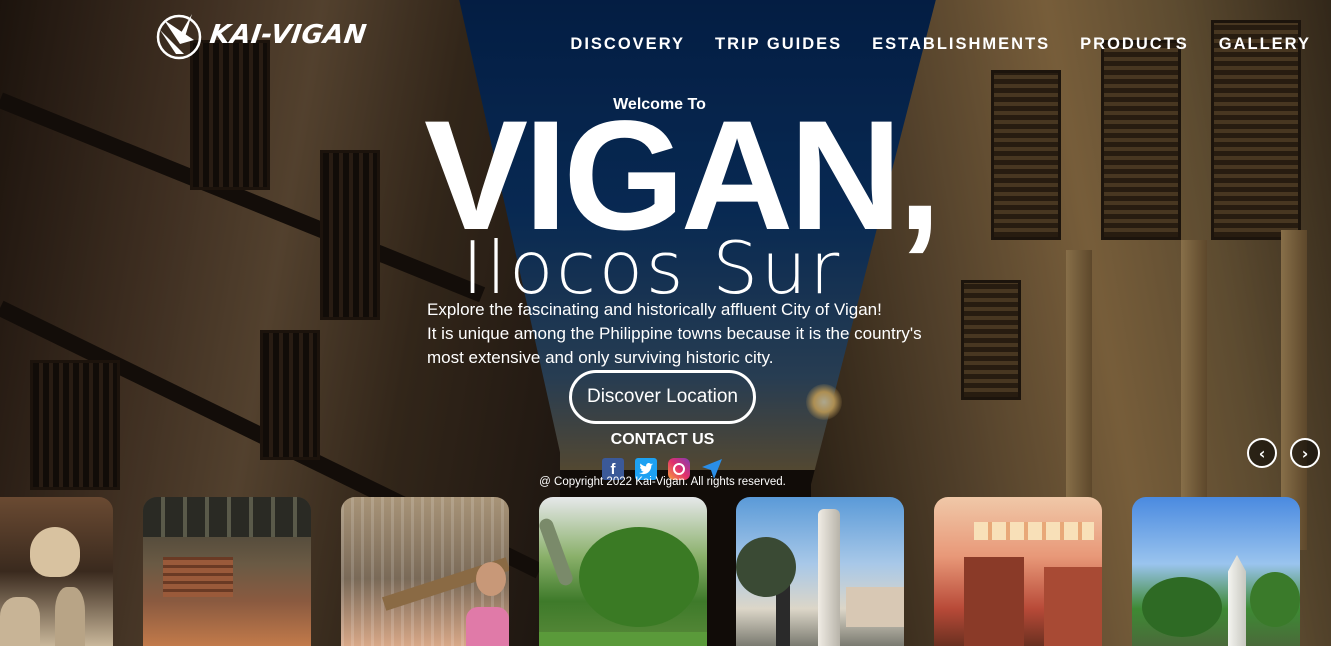 This screenshot has height=646, width=1331. I want to click on nav-discovery: DISCOVERY, so click(627, 44).